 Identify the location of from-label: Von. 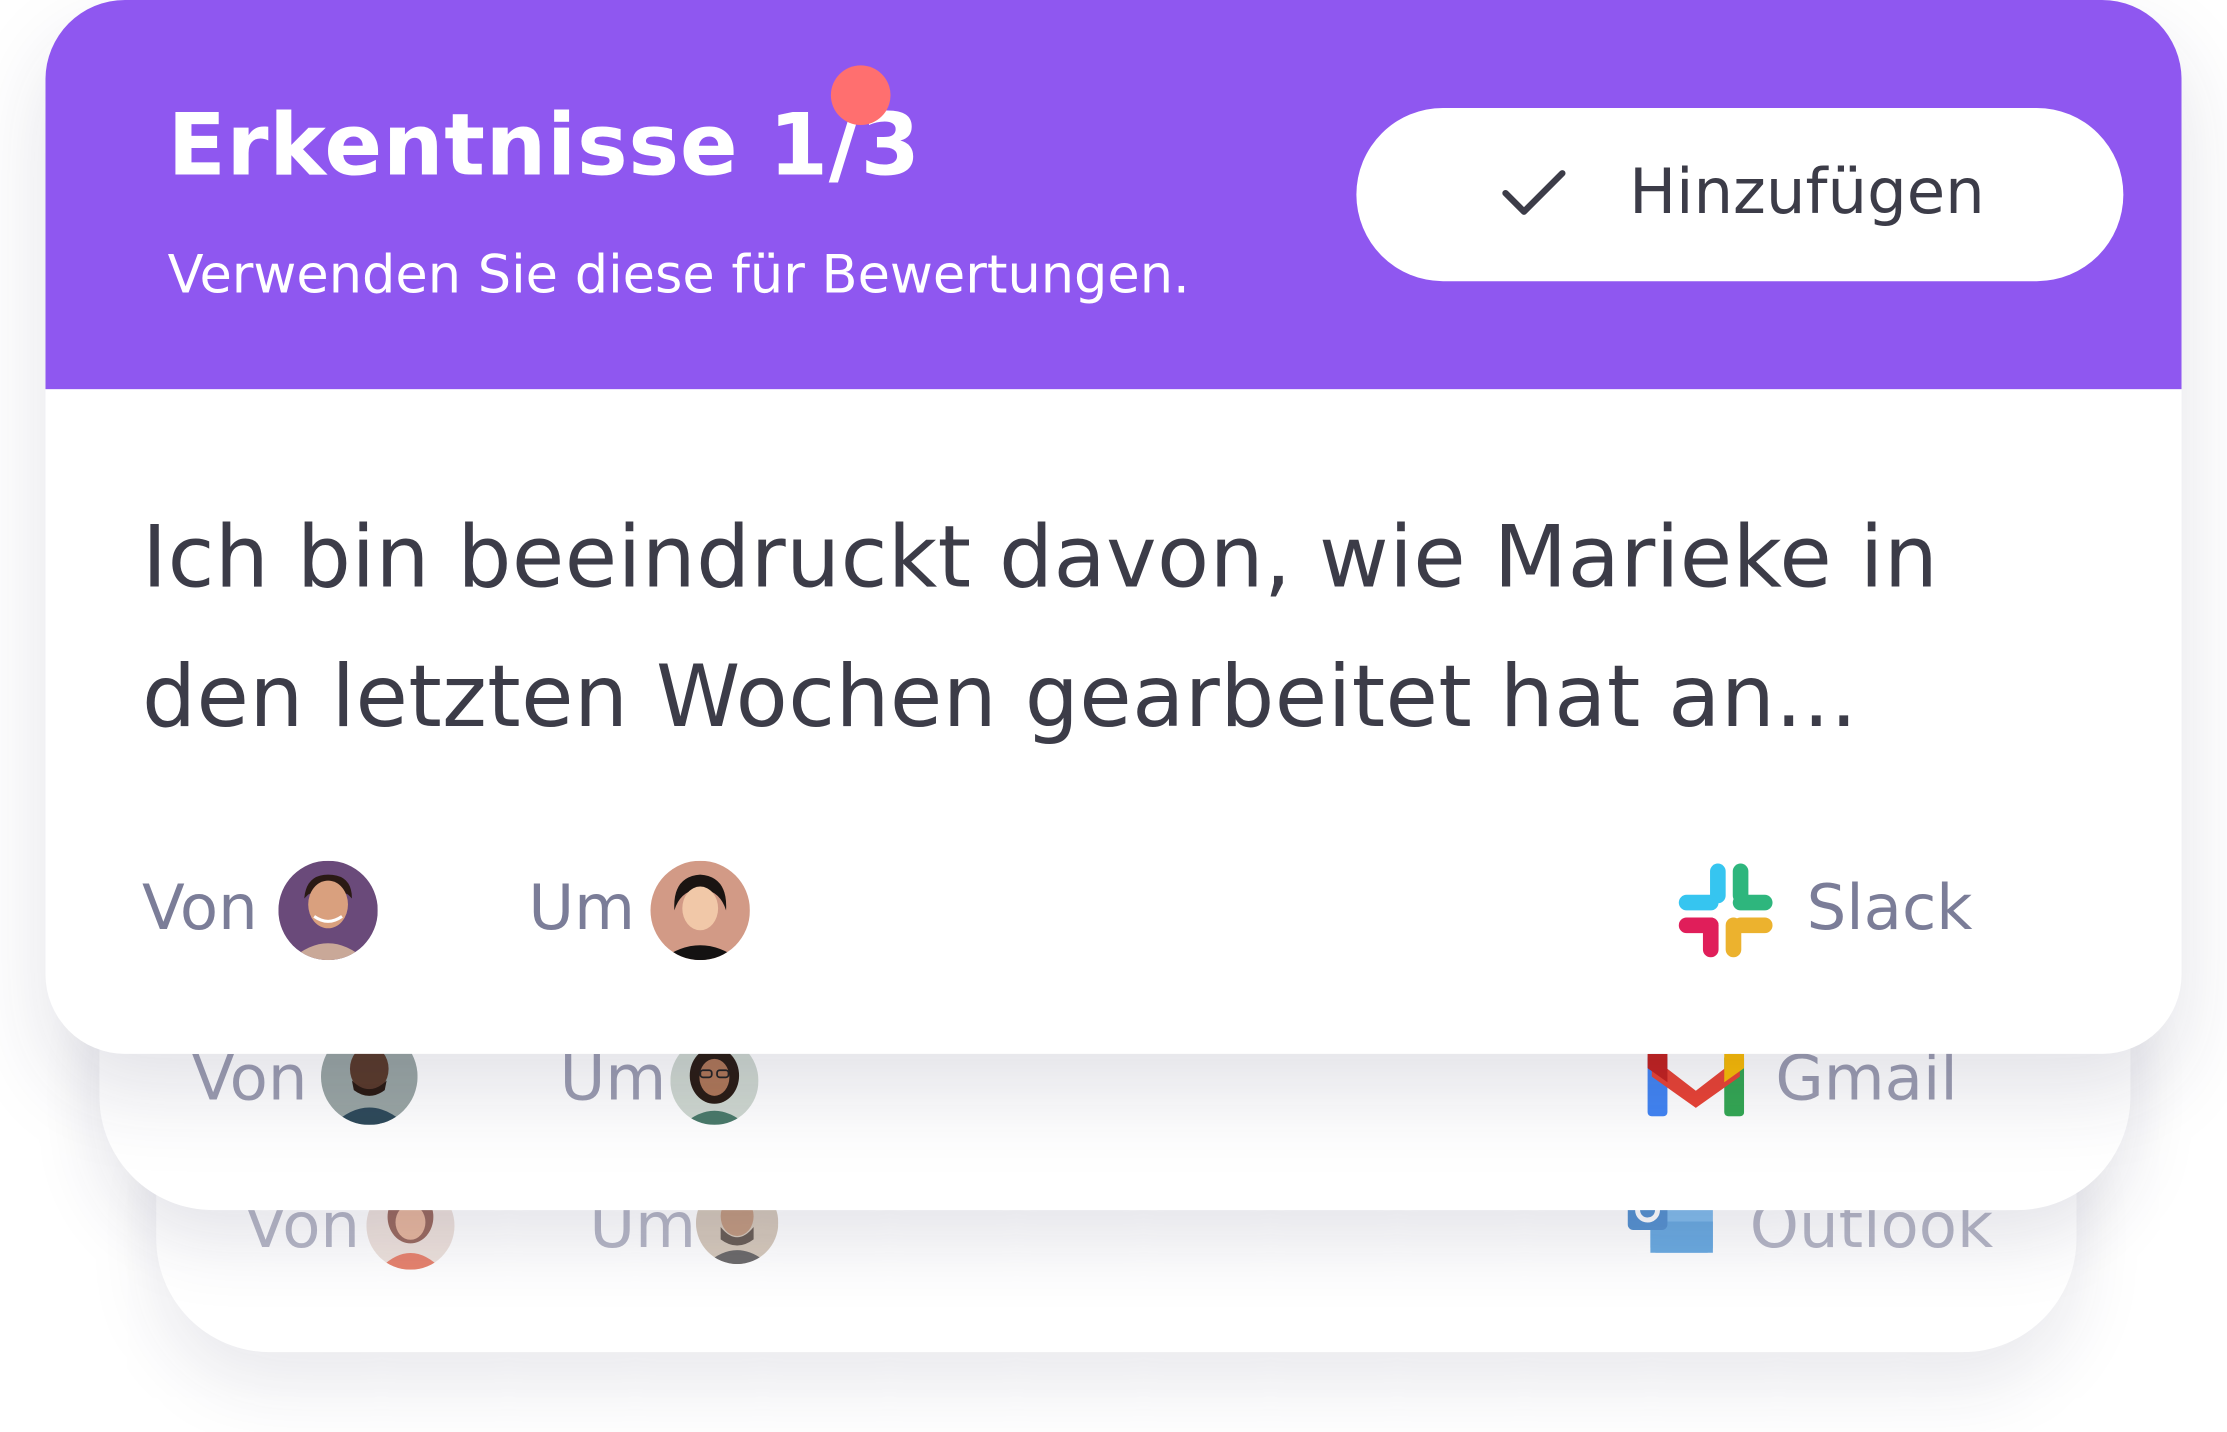
(200, 908).